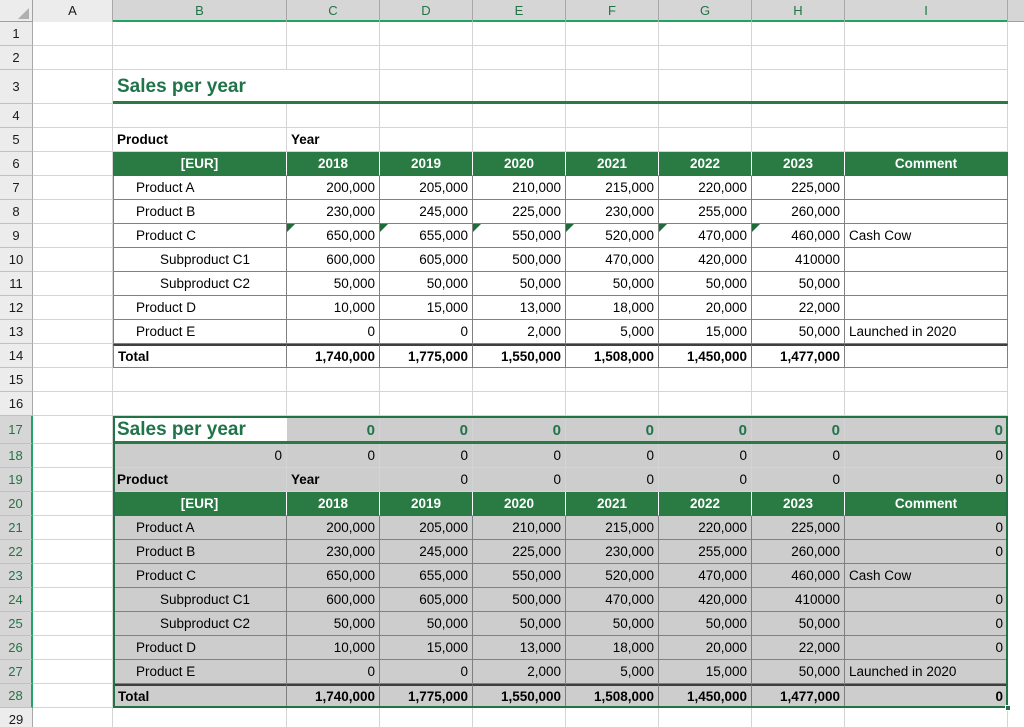 The image size is (1024, 727). I want to click on table-one-row-label: Product D, so click(200, 308).